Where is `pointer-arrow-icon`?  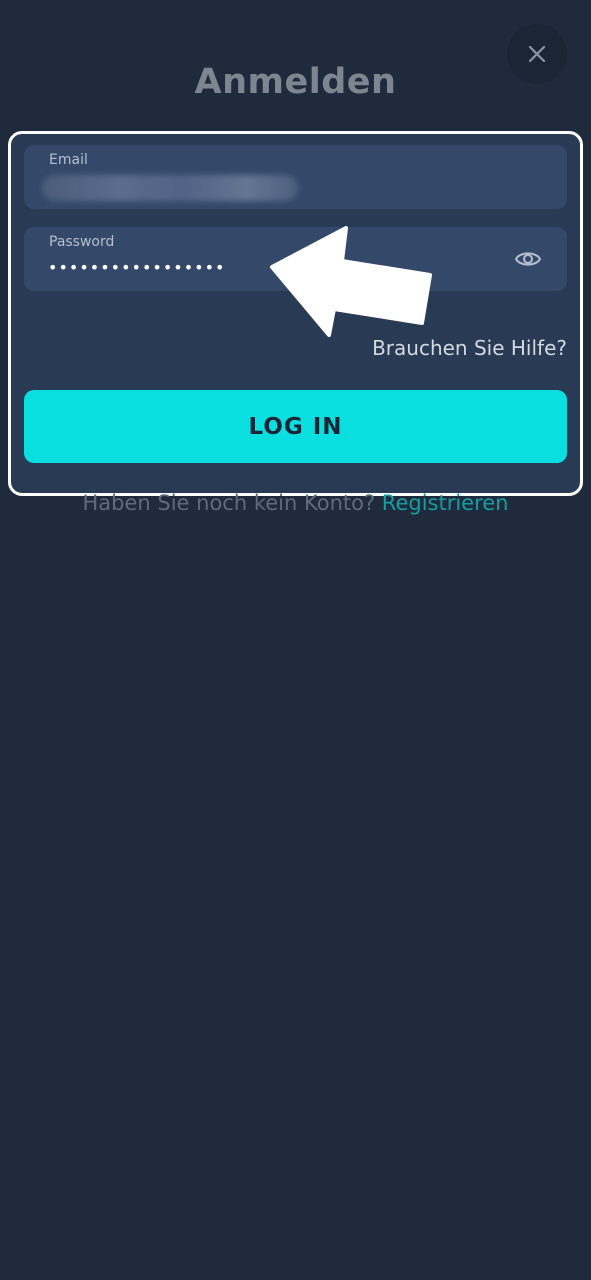
pointer-arrow-icon is located at coordinates (351, 281).